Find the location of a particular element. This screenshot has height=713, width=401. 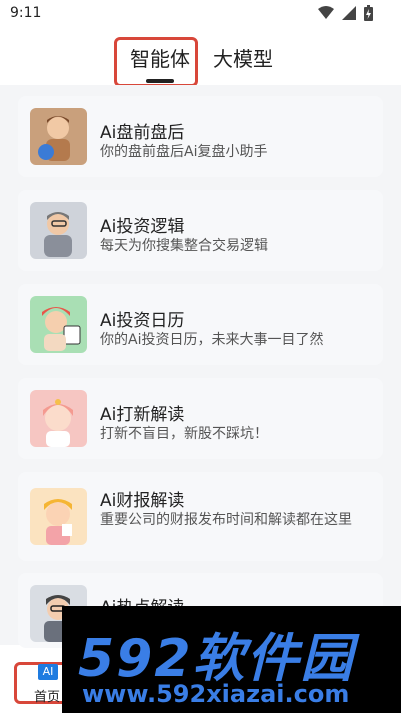

card-title: Ai投资日历 is located at coordinates (142, 321).